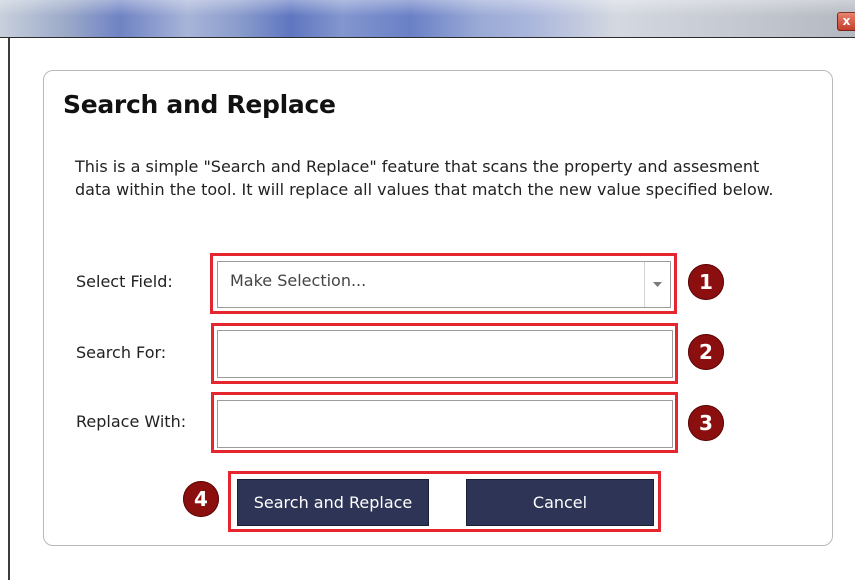 Image resolution: width=855 pixels, height=580 pixels. What do you see at coordinates (706, 282) in the screenshot?
I see `callout-badge-1: 1` at bounding box center [706, 282].